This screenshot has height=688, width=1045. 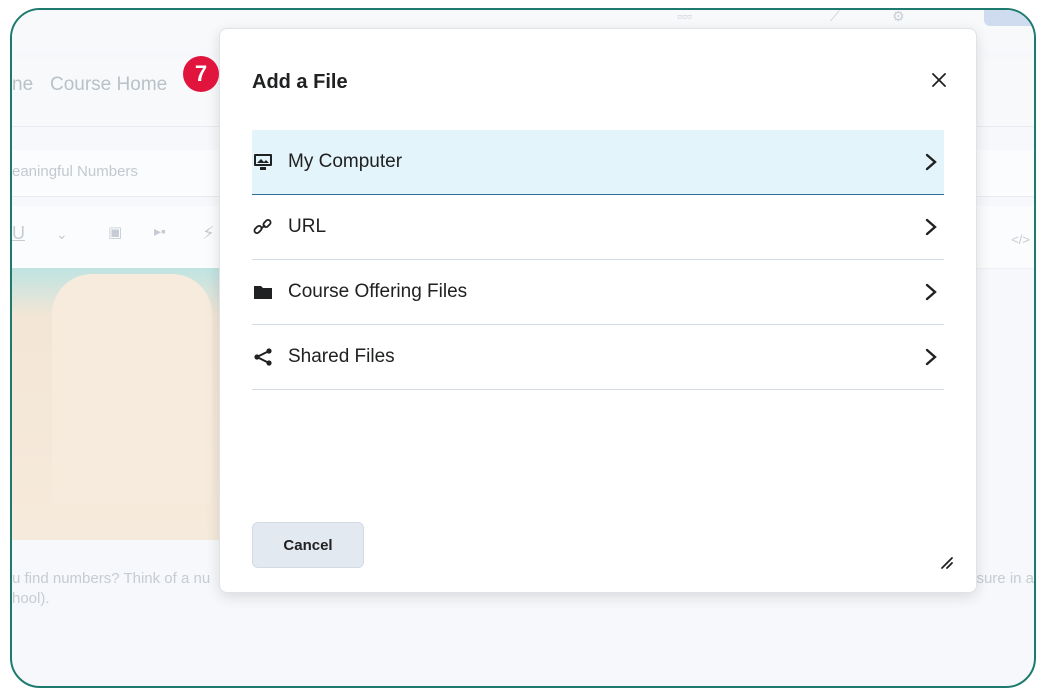 What do you see at coordinates (263, 357) in the screenshot?
I see `share-icon` at bounding box center [263, 357].